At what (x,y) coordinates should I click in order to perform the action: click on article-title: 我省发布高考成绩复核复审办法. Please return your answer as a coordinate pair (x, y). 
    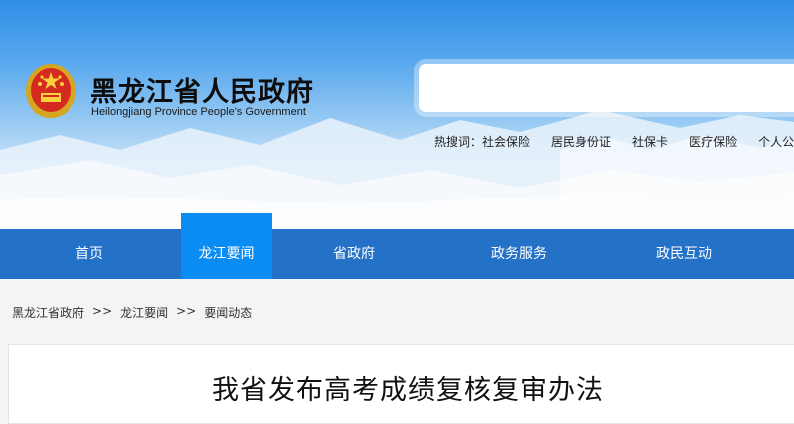
    Looking at the image, I should click on (408, 390).